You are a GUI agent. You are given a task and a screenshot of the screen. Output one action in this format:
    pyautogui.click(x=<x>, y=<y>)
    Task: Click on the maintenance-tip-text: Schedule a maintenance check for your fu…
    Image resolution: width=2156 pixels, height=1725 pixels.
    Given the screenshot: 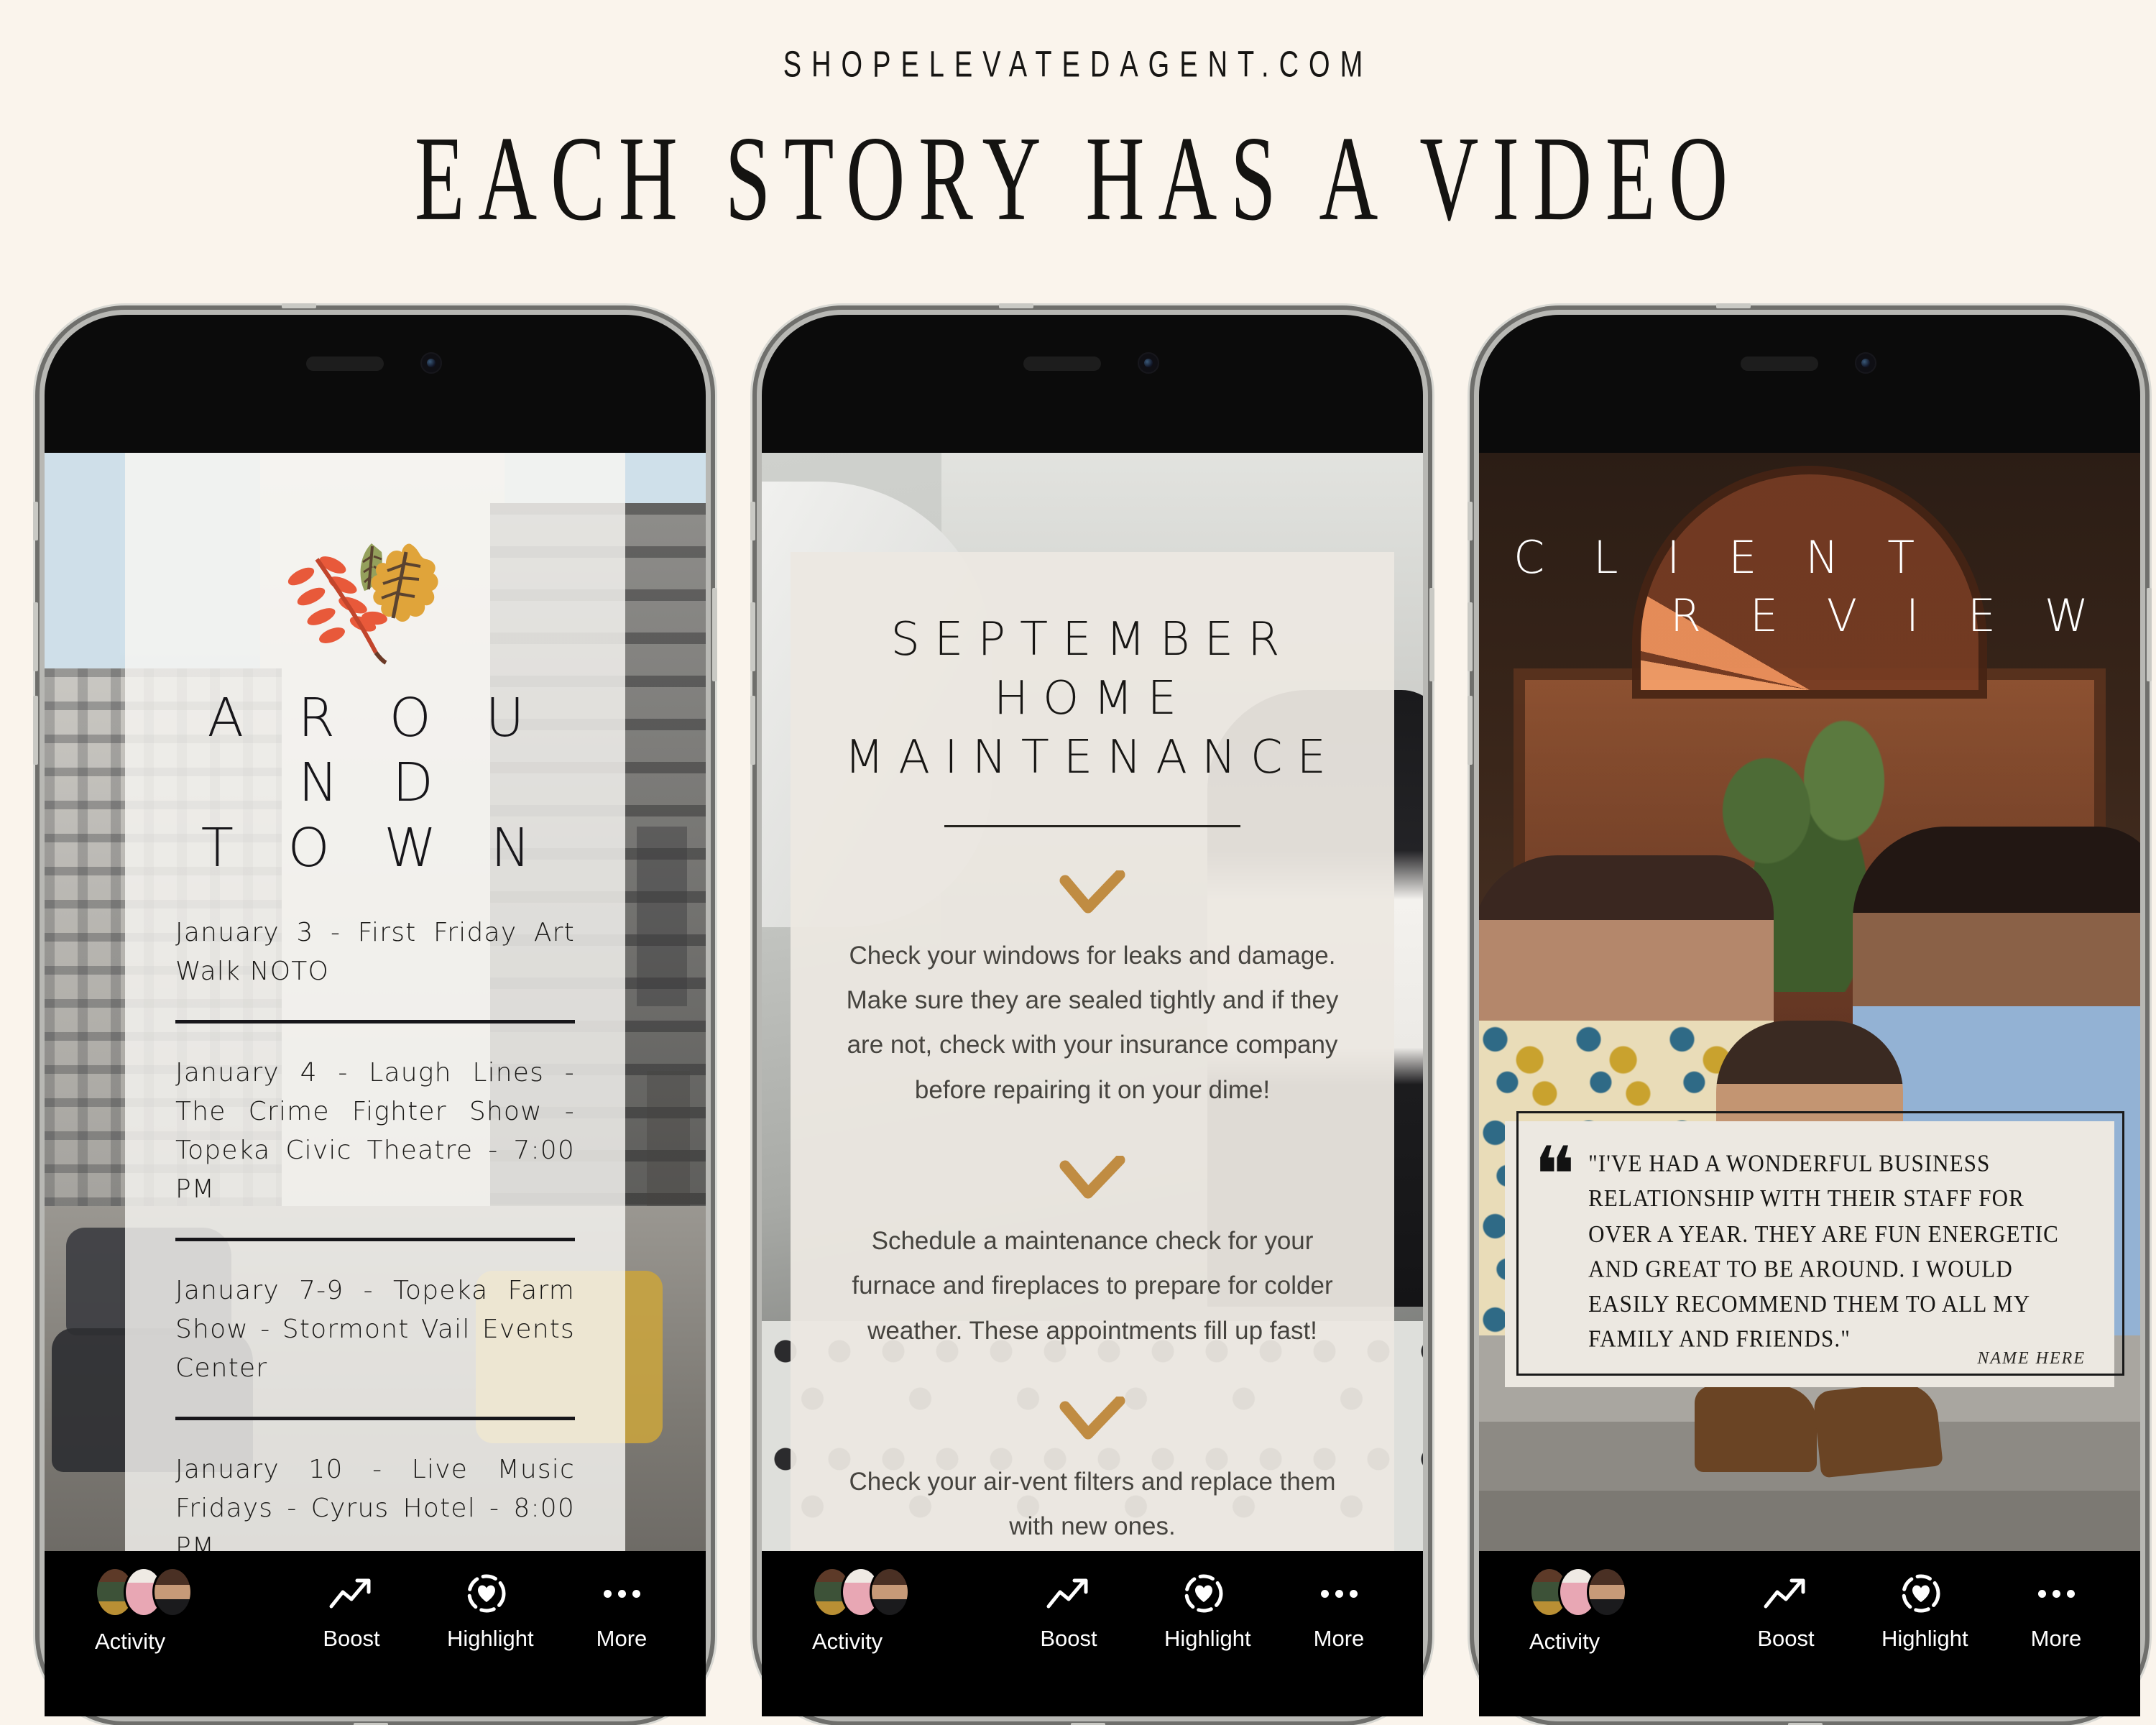 What is the action you would take?
    pyautogui.click(x=1093, y=1285)
    